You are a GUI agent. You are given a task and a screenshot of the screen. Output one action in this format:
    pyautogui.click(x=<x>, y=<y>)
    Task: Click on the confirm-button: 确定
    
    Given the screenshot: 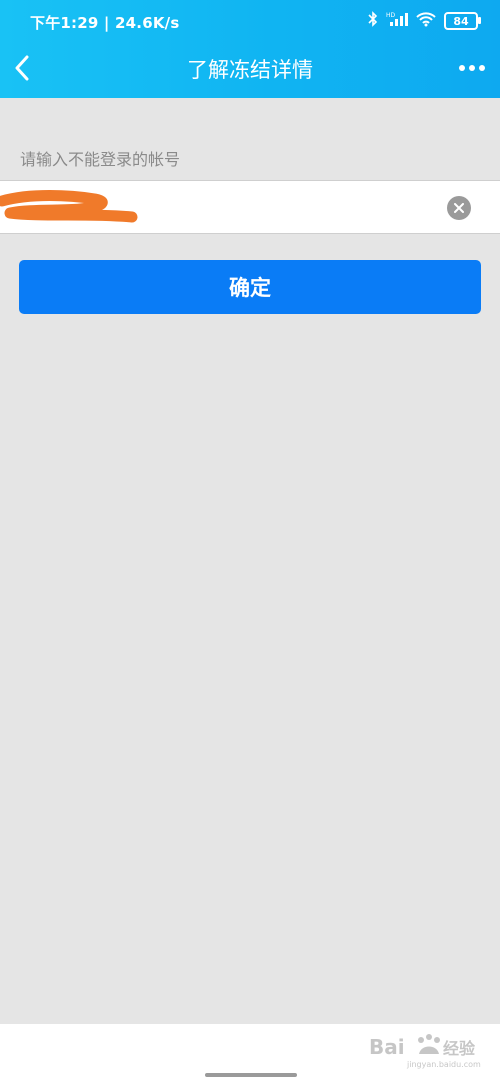 What is the action you would take?
    pyautogui.click(x=250, y=287)
    